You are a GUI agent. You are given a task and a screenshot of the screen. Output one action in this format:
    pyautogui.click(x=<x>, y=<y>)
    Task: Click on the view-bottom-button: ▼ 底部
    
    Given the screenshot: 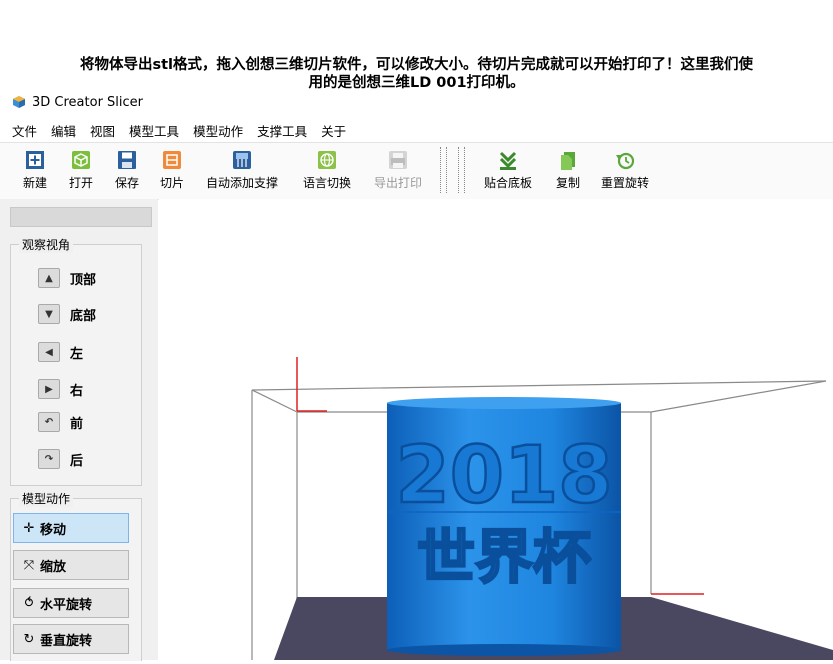 What is the action you would take?
    pyautogui.click(x=67, y=314)
    